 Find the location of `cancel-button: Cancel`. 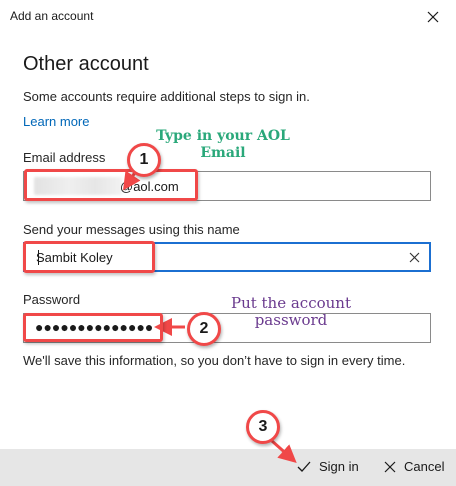

cancel-button: Cancel is located at coordinates (414, 466).